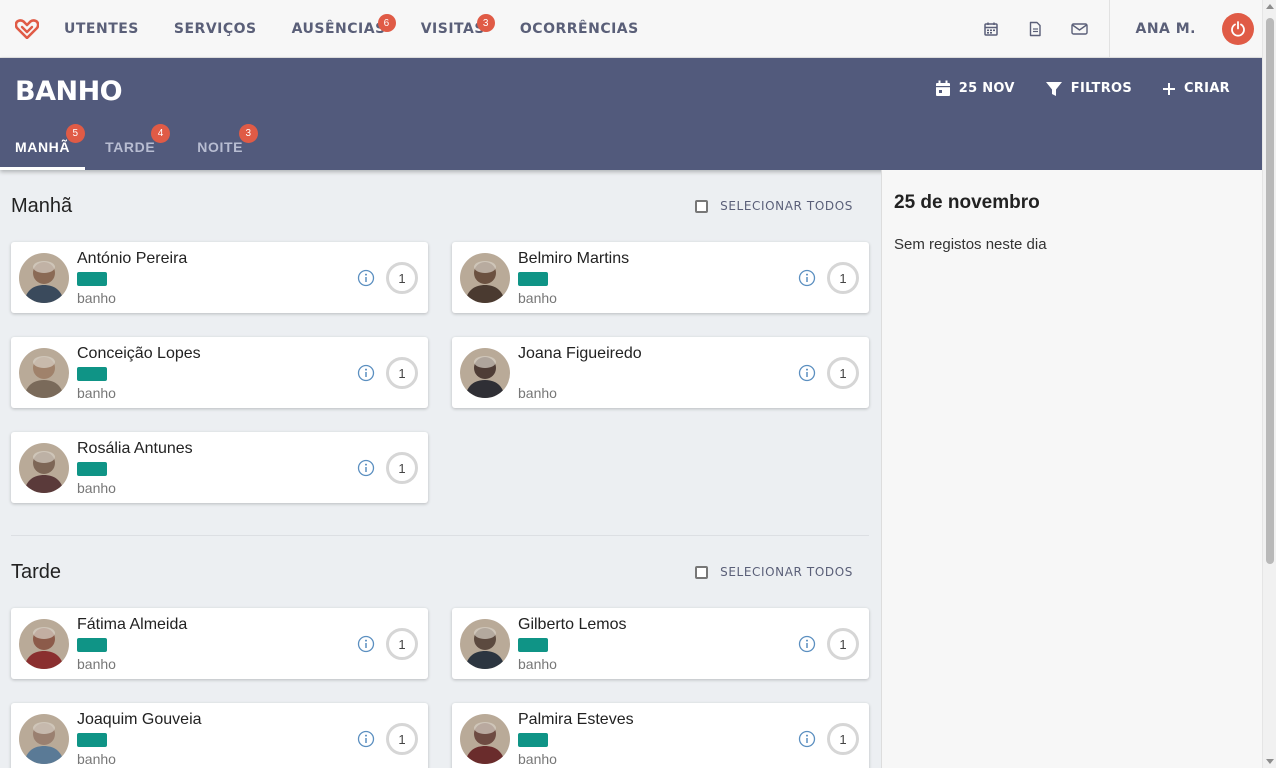 This screenshot has width=1276, height=768. What do you see at coordinates (101, 28) in the screenshot?
I see `nav-item-utentes: UTENTES` at bounding box center [101, 28].